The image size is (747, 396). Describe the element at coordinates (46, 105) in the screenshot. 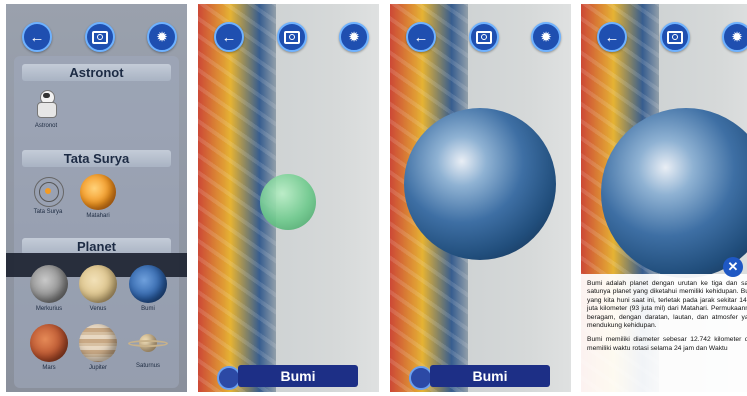

I see `astronaut-icon` at that location.